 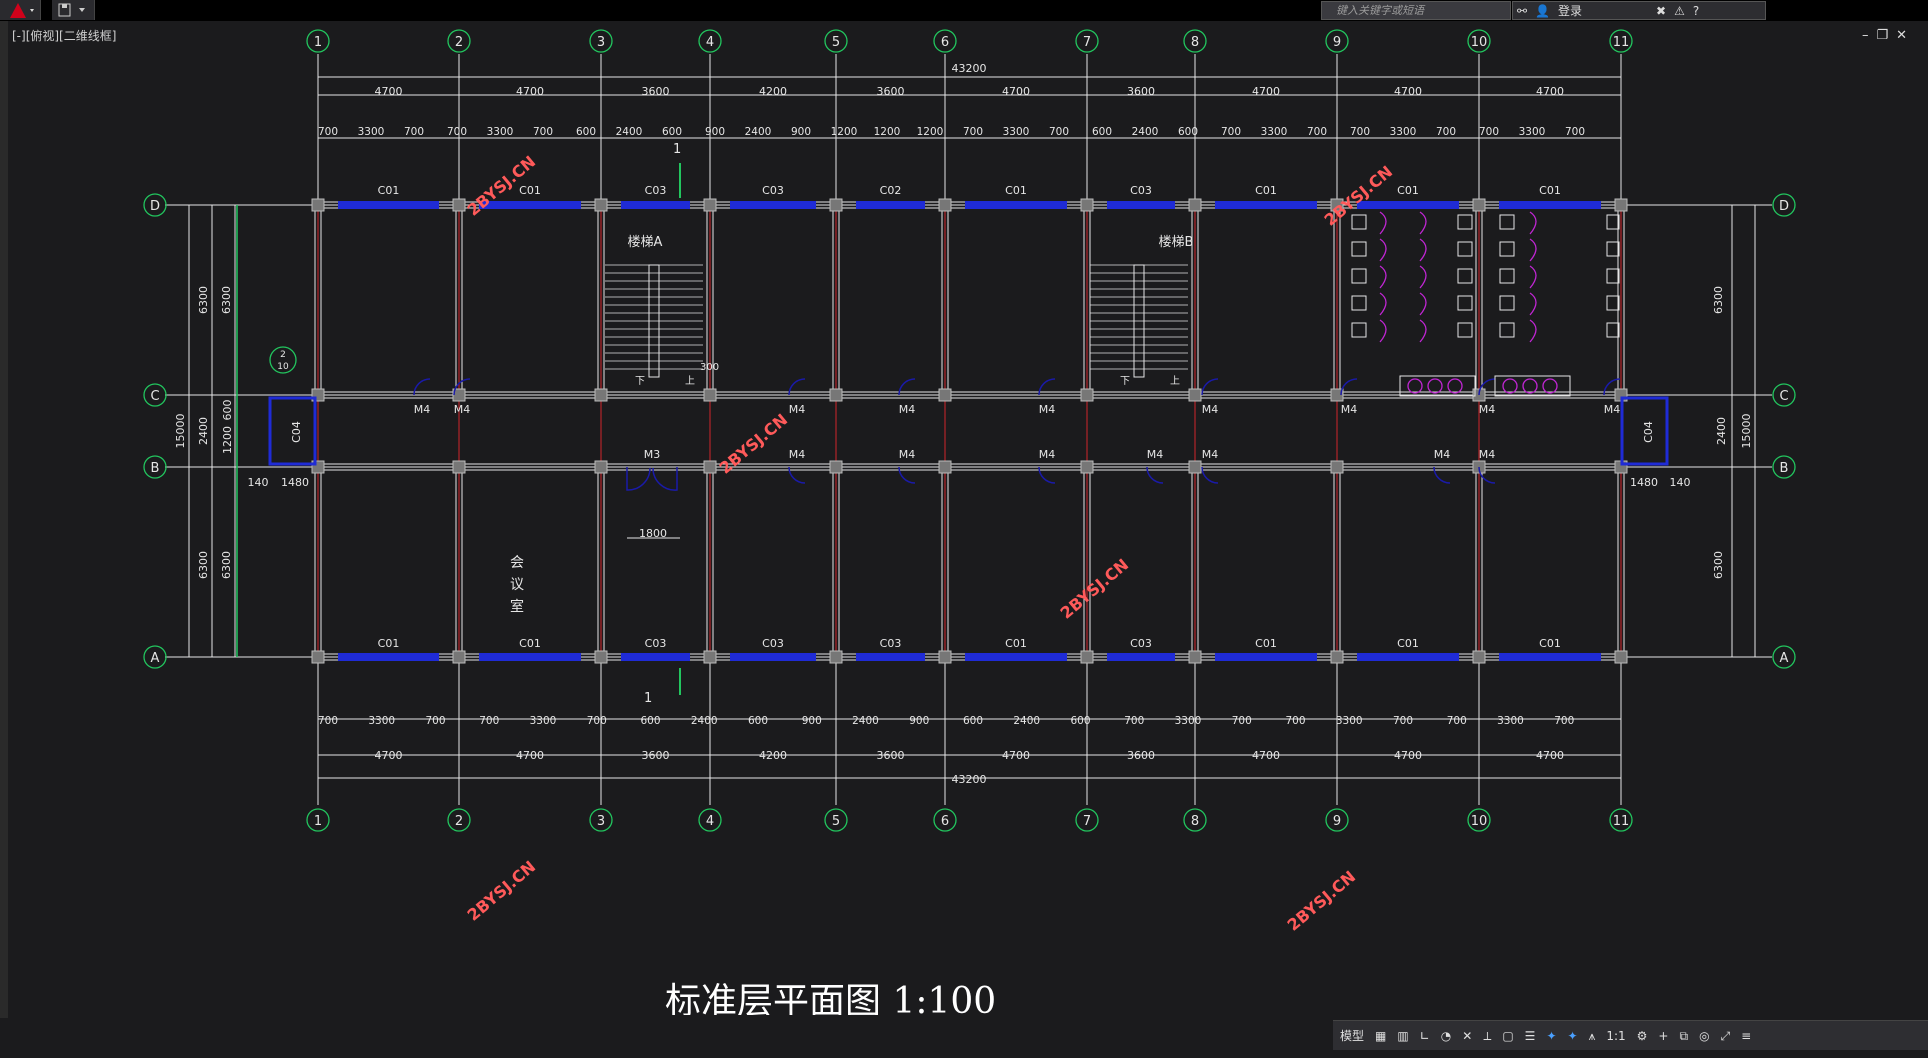 What do you see at coordinates (1507, 1036) in the screenshot?
I see `ducs-icon: ▢` at bounding box center [1507, 1036].